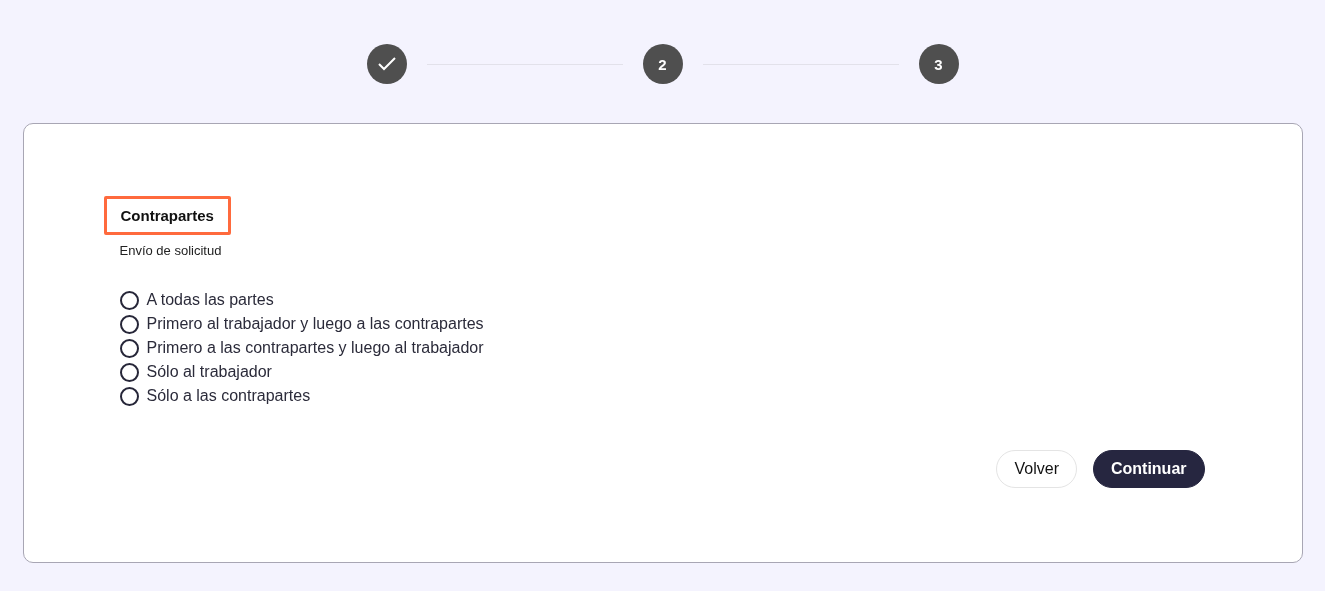 This screenshot has height=591, width=1325. Describe the element at coordinates (210, 300) in the screenshot. I see `option-label: A todas las partes` at that location.